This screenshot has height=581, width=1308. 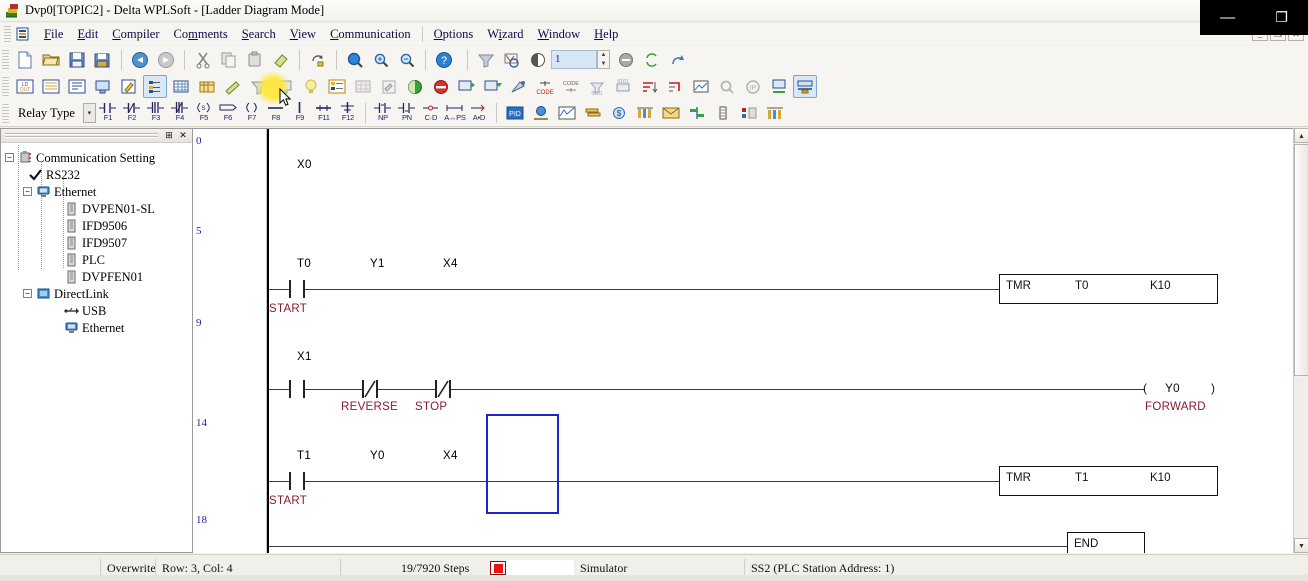 I want to click on bulb-icon, so click(x=311, y=86).